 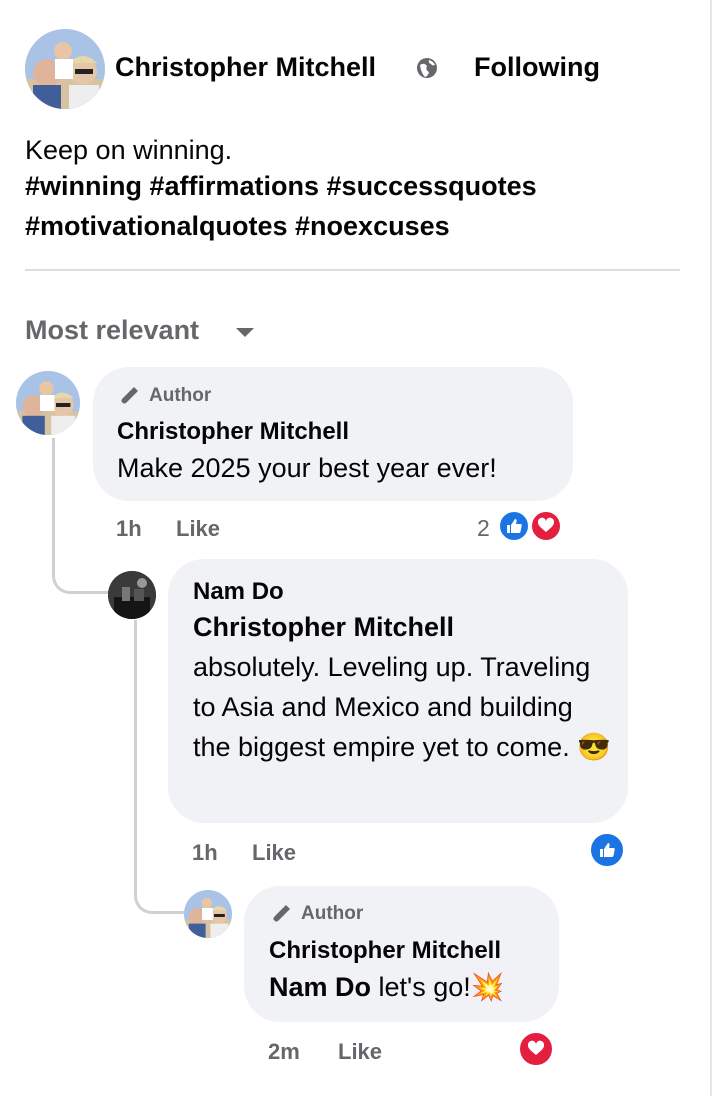 What do you see at coordinates (352, 270) in the screenshot?
I see `divider` at bounding box center [352, 270].